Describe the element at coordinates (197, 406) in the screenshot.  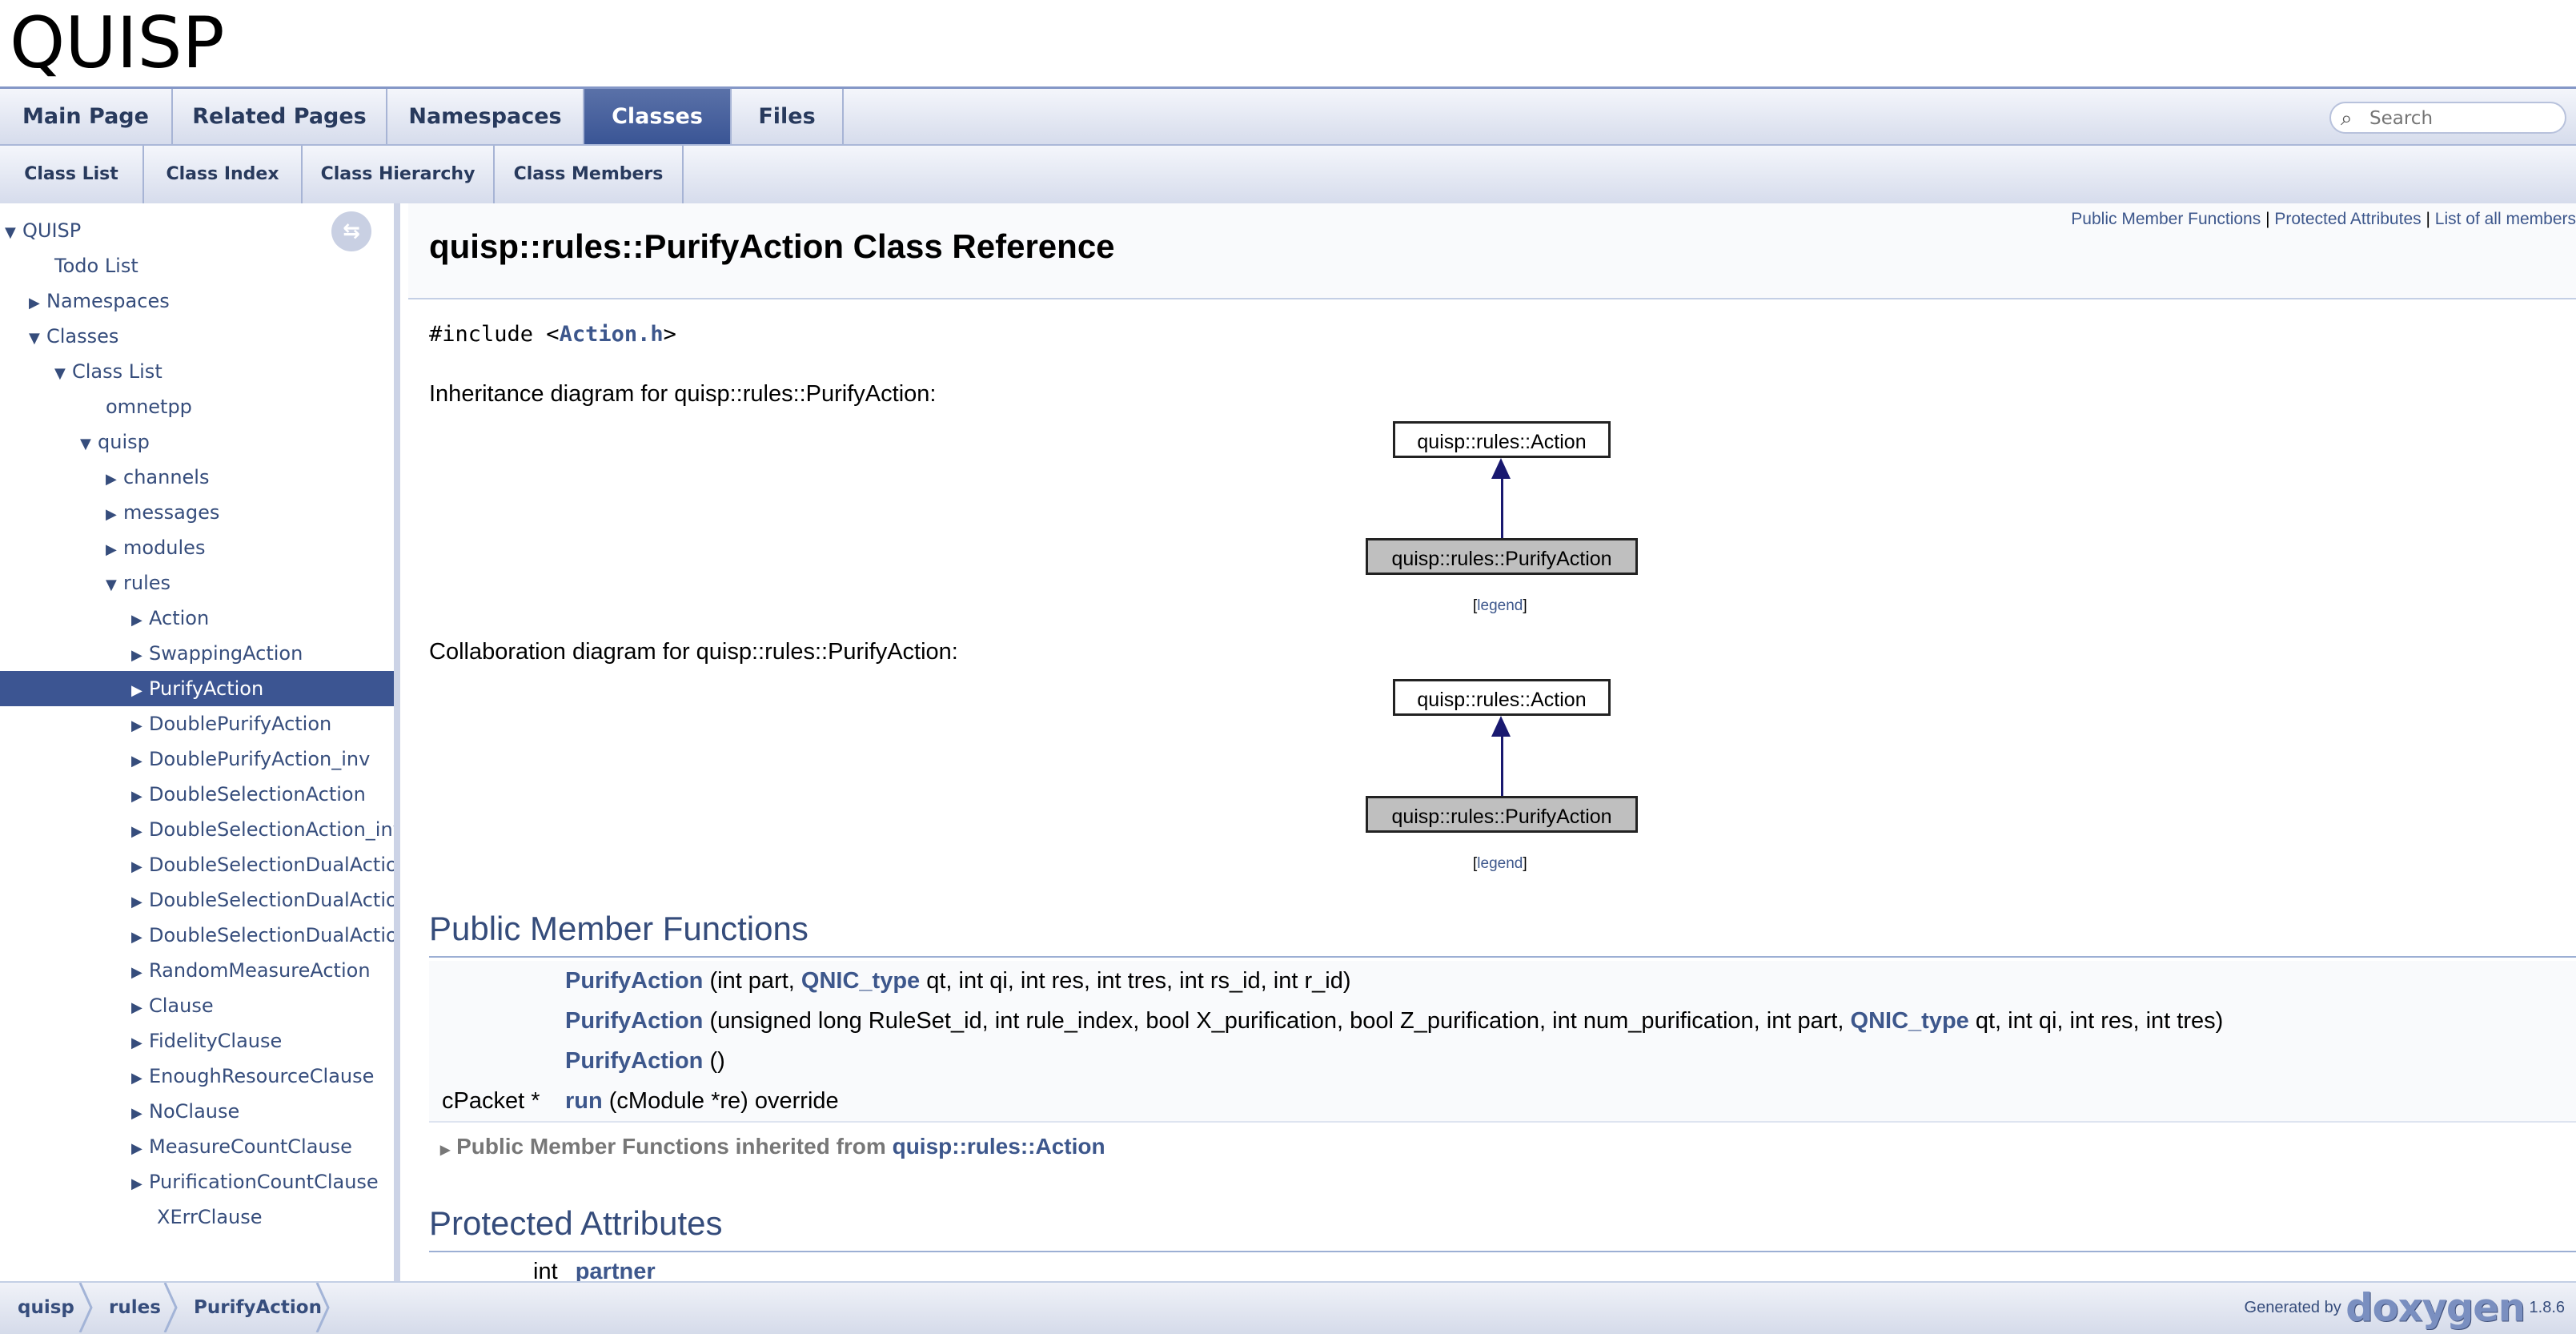
I see `nav-item-omnetpp: omnetpp` at that location.